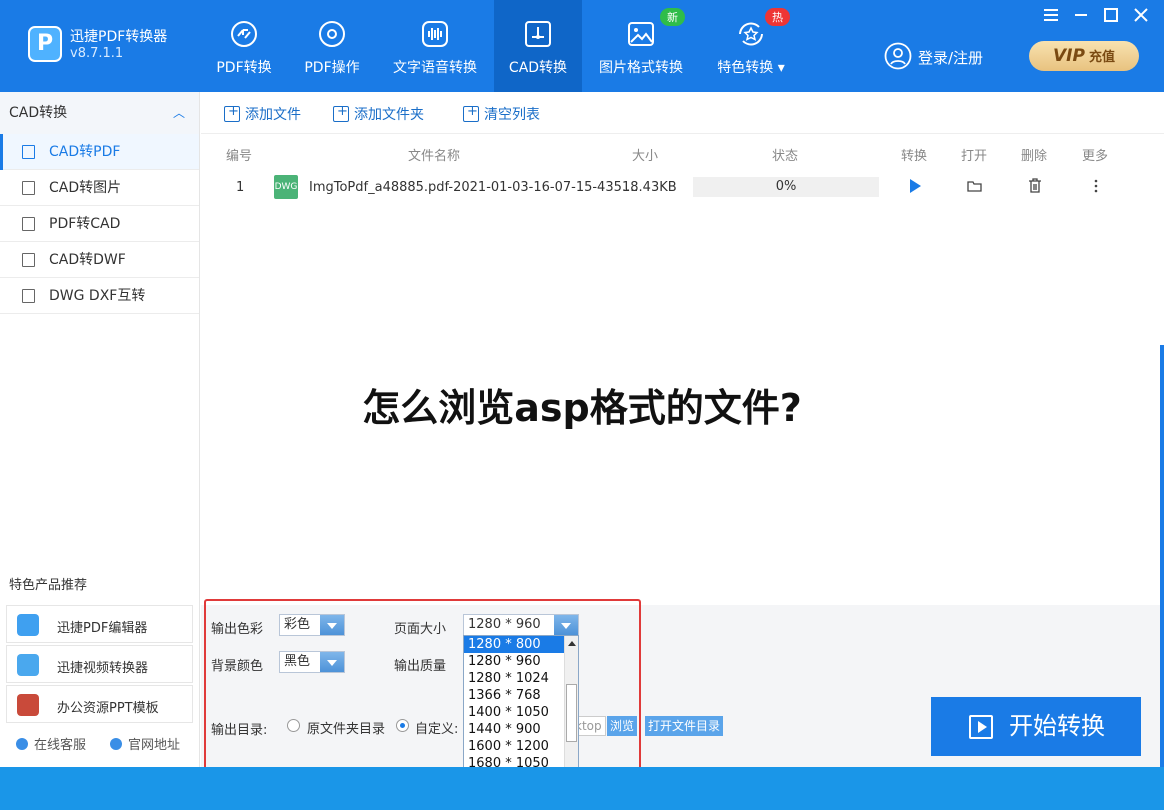  Describe the element at coordinates (346, 729) in the screenshot. I see `original-dir-label: 原文件夹目录` at that location.